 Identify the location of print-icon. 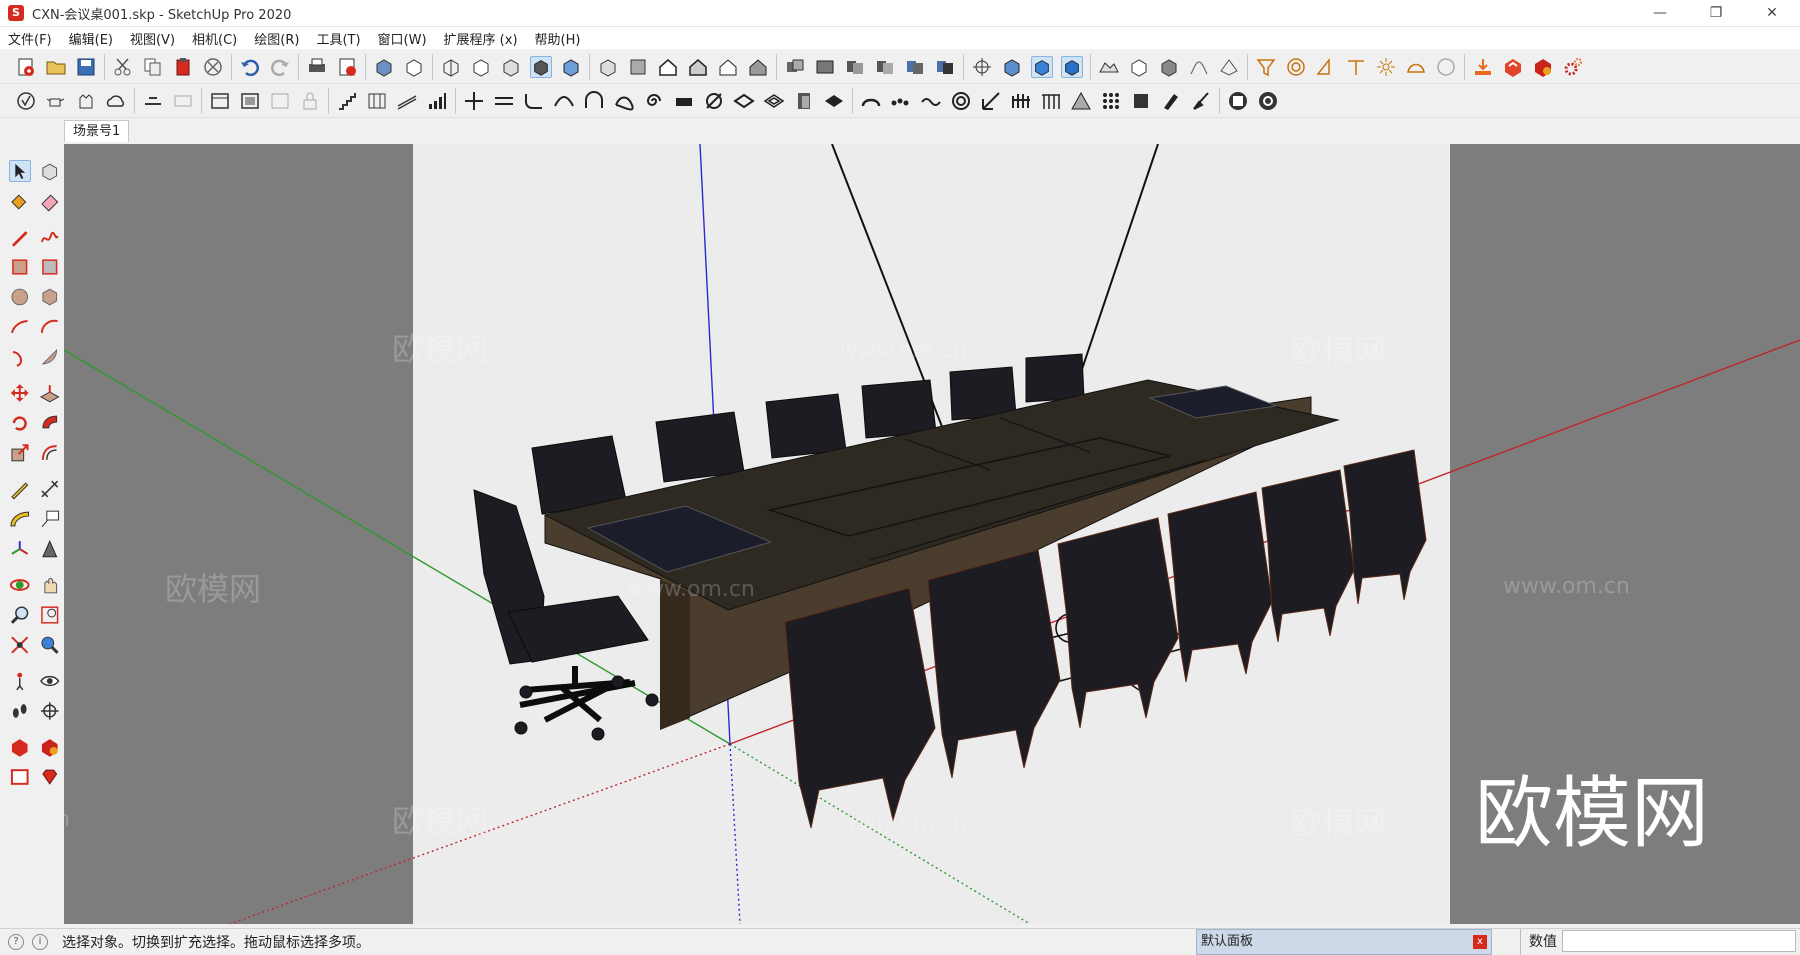
(317, 67).